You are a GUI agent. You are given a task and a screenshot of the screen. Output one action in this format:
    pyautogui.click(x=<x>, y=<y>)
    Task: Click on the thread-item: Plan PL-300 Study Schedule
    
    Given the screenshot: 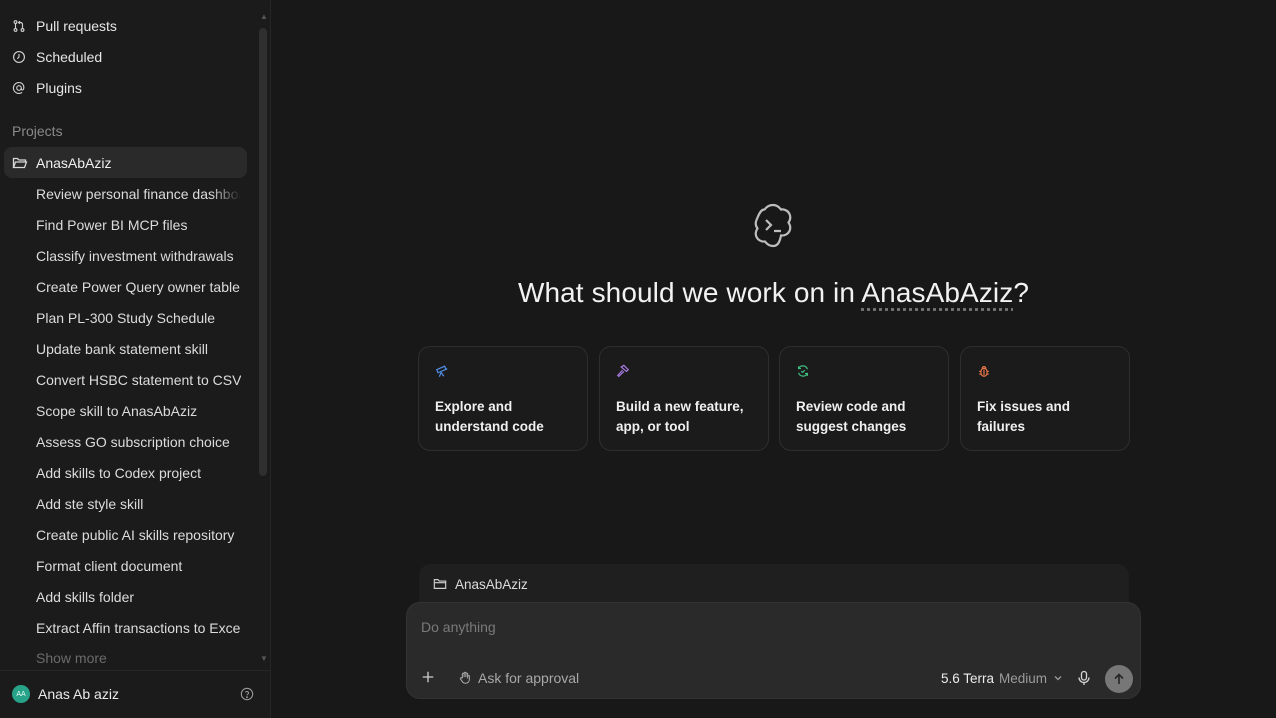 What is the action you would take?
    pyautogui.click(x=138, y=318)
    